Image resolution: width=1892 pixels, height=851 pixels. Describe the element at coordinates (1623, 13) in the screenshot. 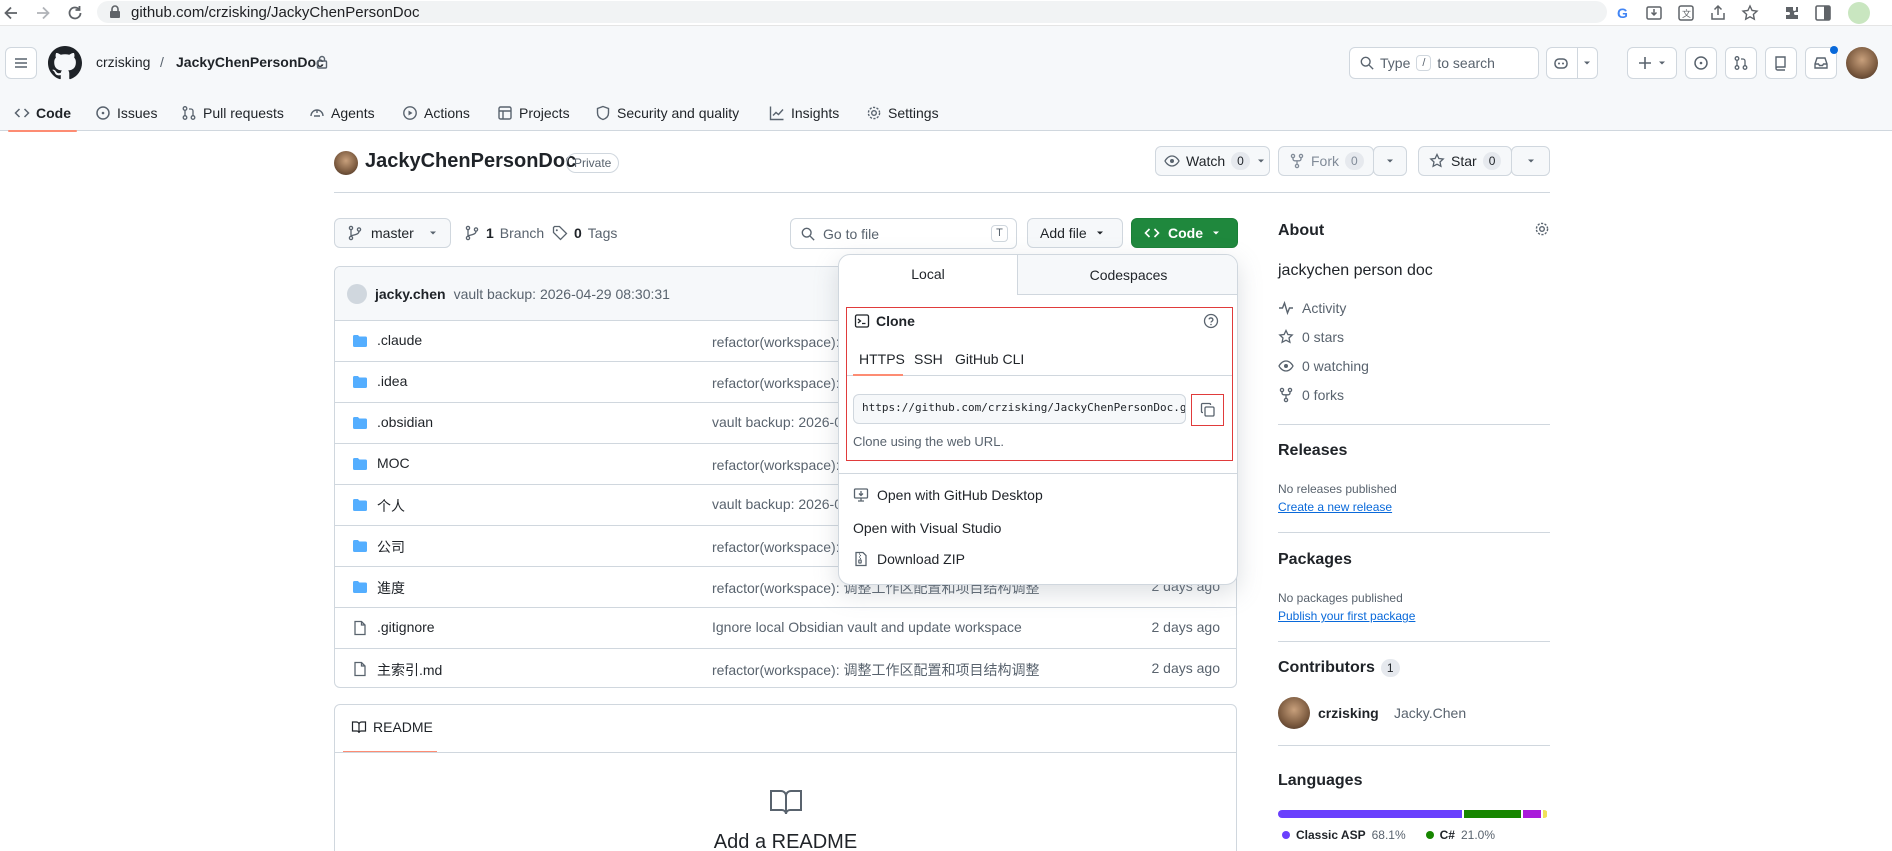

I see `google-icon: G` at that location.